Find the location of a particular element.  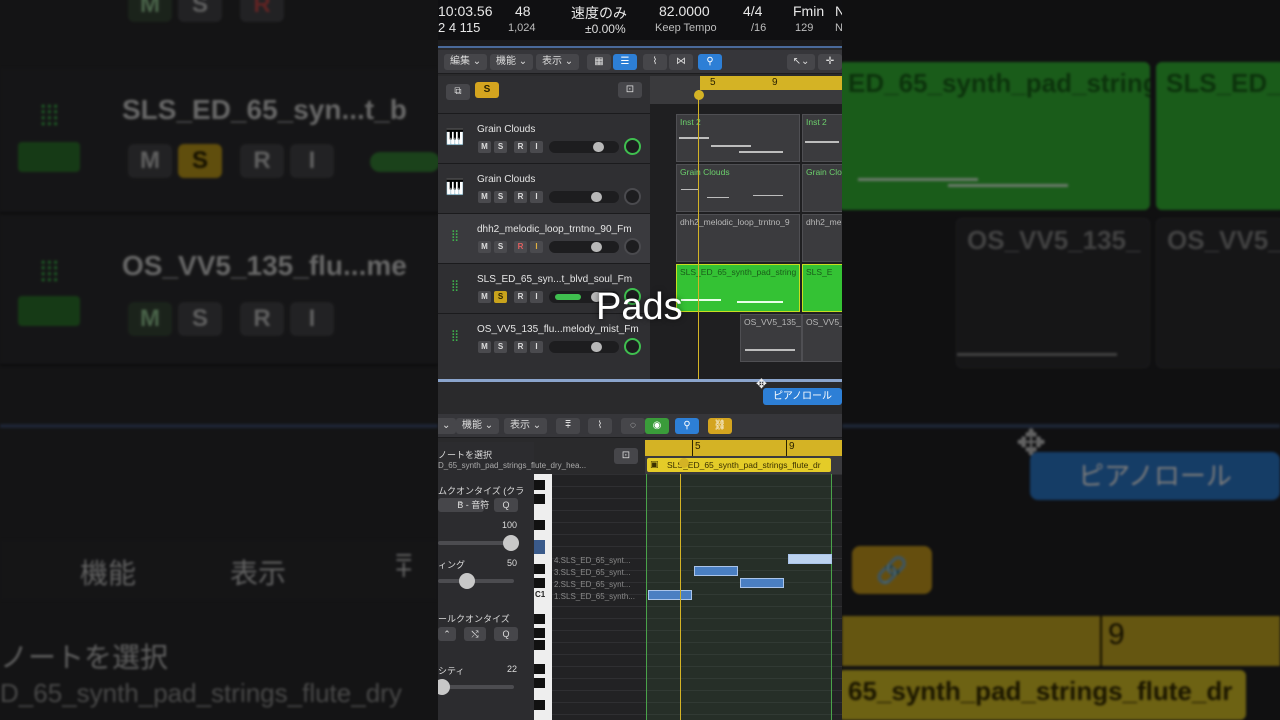

swing-knob is located at coordinates (467, 581).